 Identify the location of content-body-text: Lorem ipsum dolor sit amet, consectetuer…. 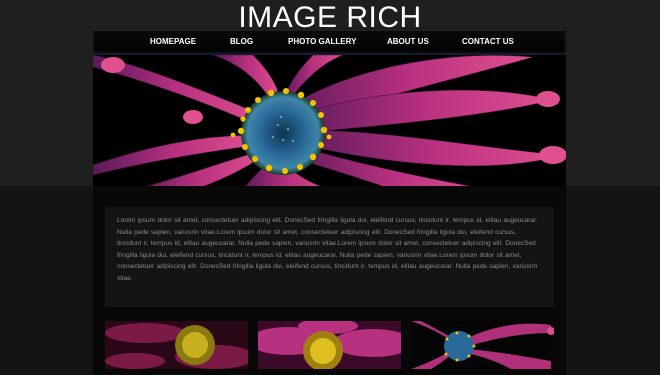
(327, 249).